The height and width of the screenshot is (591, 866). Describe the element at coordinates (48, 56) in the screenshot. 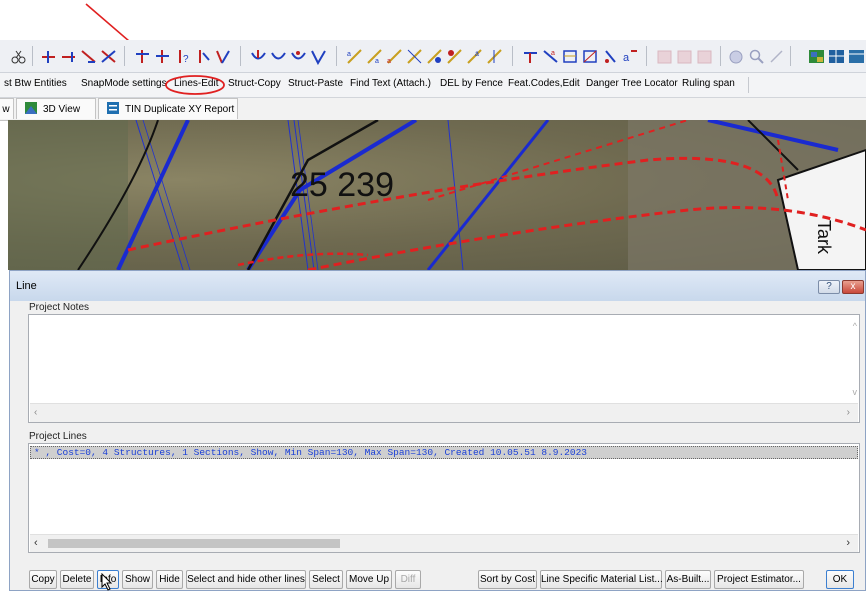

I see `line-tool-1-icon` at that location.